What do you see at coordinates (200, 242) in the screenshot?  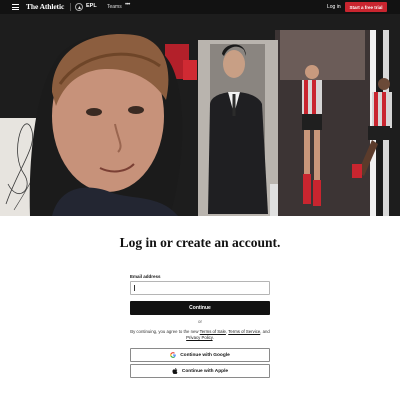 I see `page-title: Log in or create an account.` at bounding box center [200, 242].